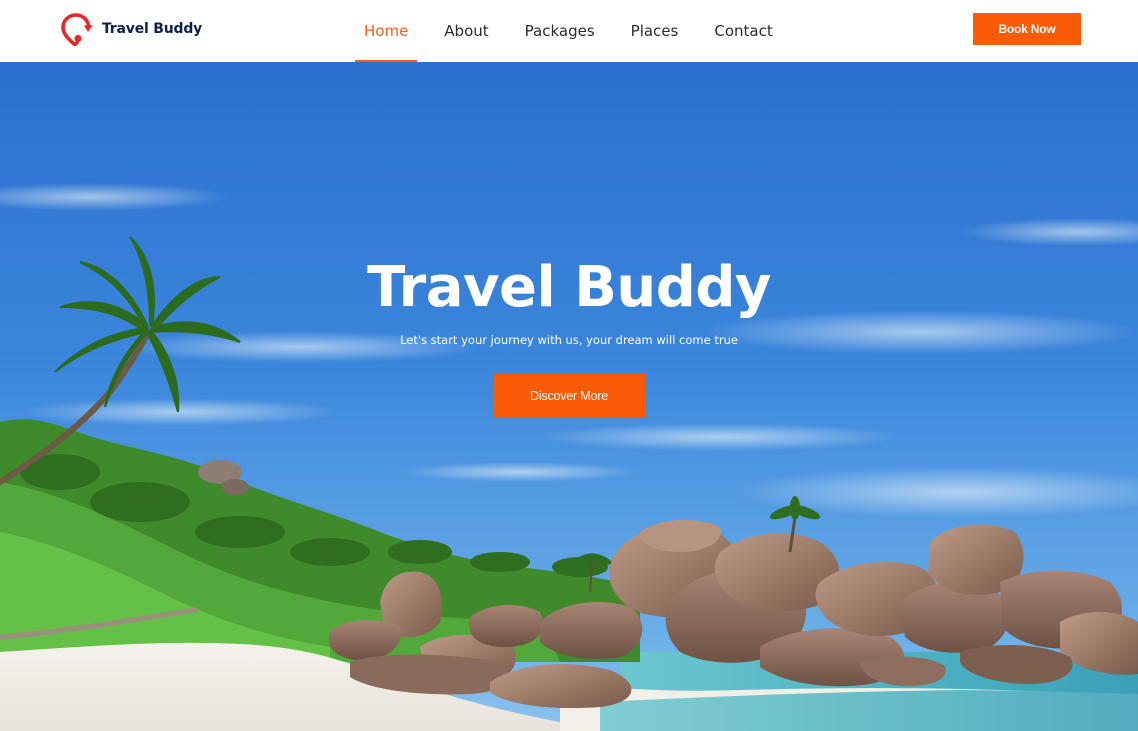  What do you see at coordinates (1027, 29) in the screenshot?
I see `book-now-button: Book Now` at bounding box center [1027, 29].